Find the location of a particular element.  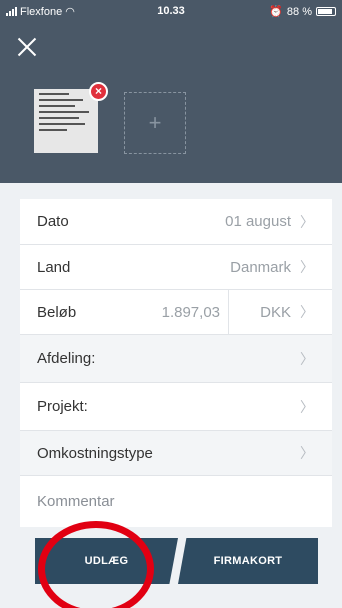

firmakort-button: FIRMAKORT is located at coordinates (248, 561).